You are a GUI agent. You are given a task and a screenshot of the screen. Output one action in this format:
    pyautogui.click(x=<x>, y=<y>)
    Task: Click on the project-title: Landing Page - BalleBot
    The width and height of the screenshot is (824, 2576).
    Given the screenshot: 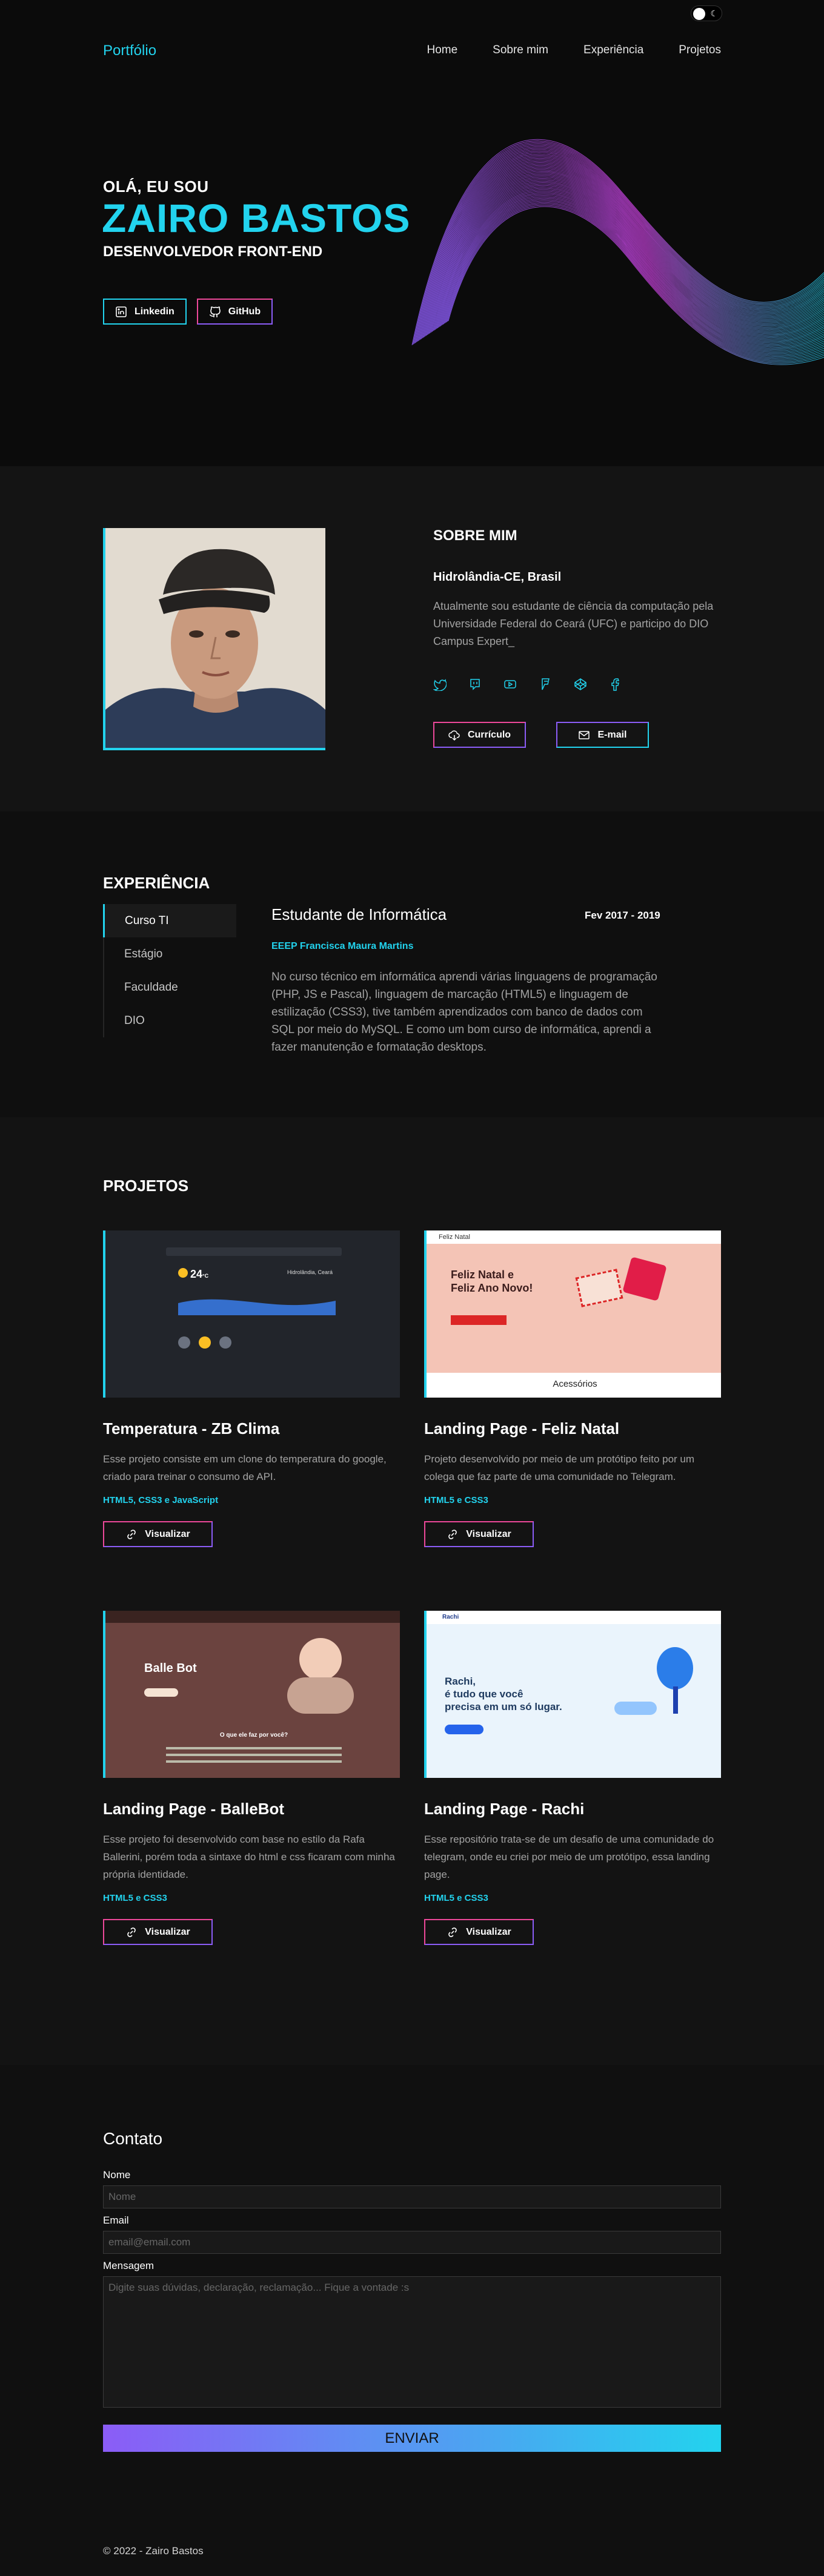 What is the action you would take?
    pyautogui.click(x=194, y=1809)
    